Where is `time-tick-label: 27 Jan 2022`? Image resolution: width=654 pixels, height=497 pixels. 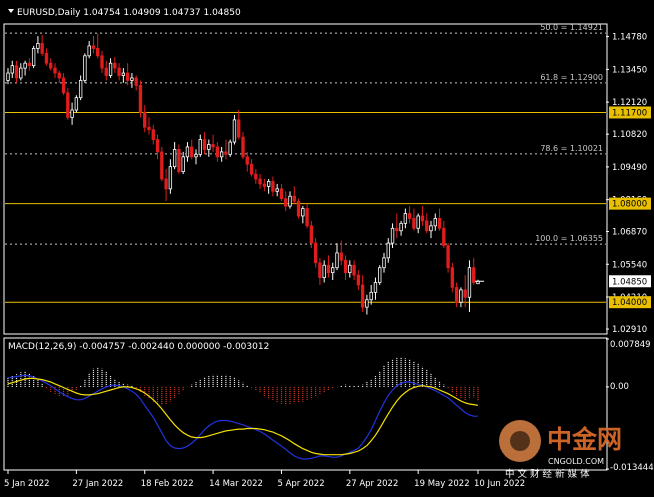
time-tick-label: 27 Jan 2022 is located at coordinates (97, 484).